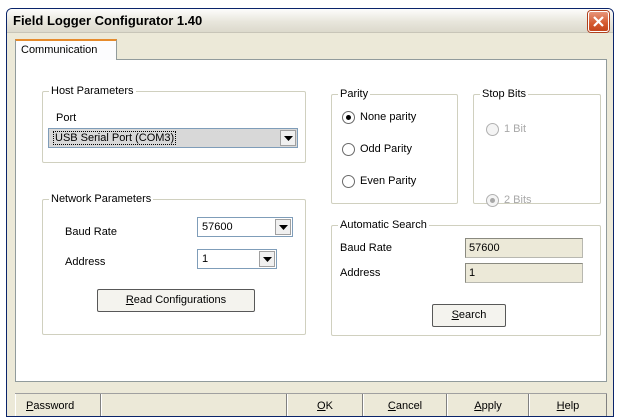 The height and width of the screenshot is (417, 618). What do you see at coordinates (354, 94) in the screenshot?
I see `parity-title: Parity` at bounding box center [354, 94].